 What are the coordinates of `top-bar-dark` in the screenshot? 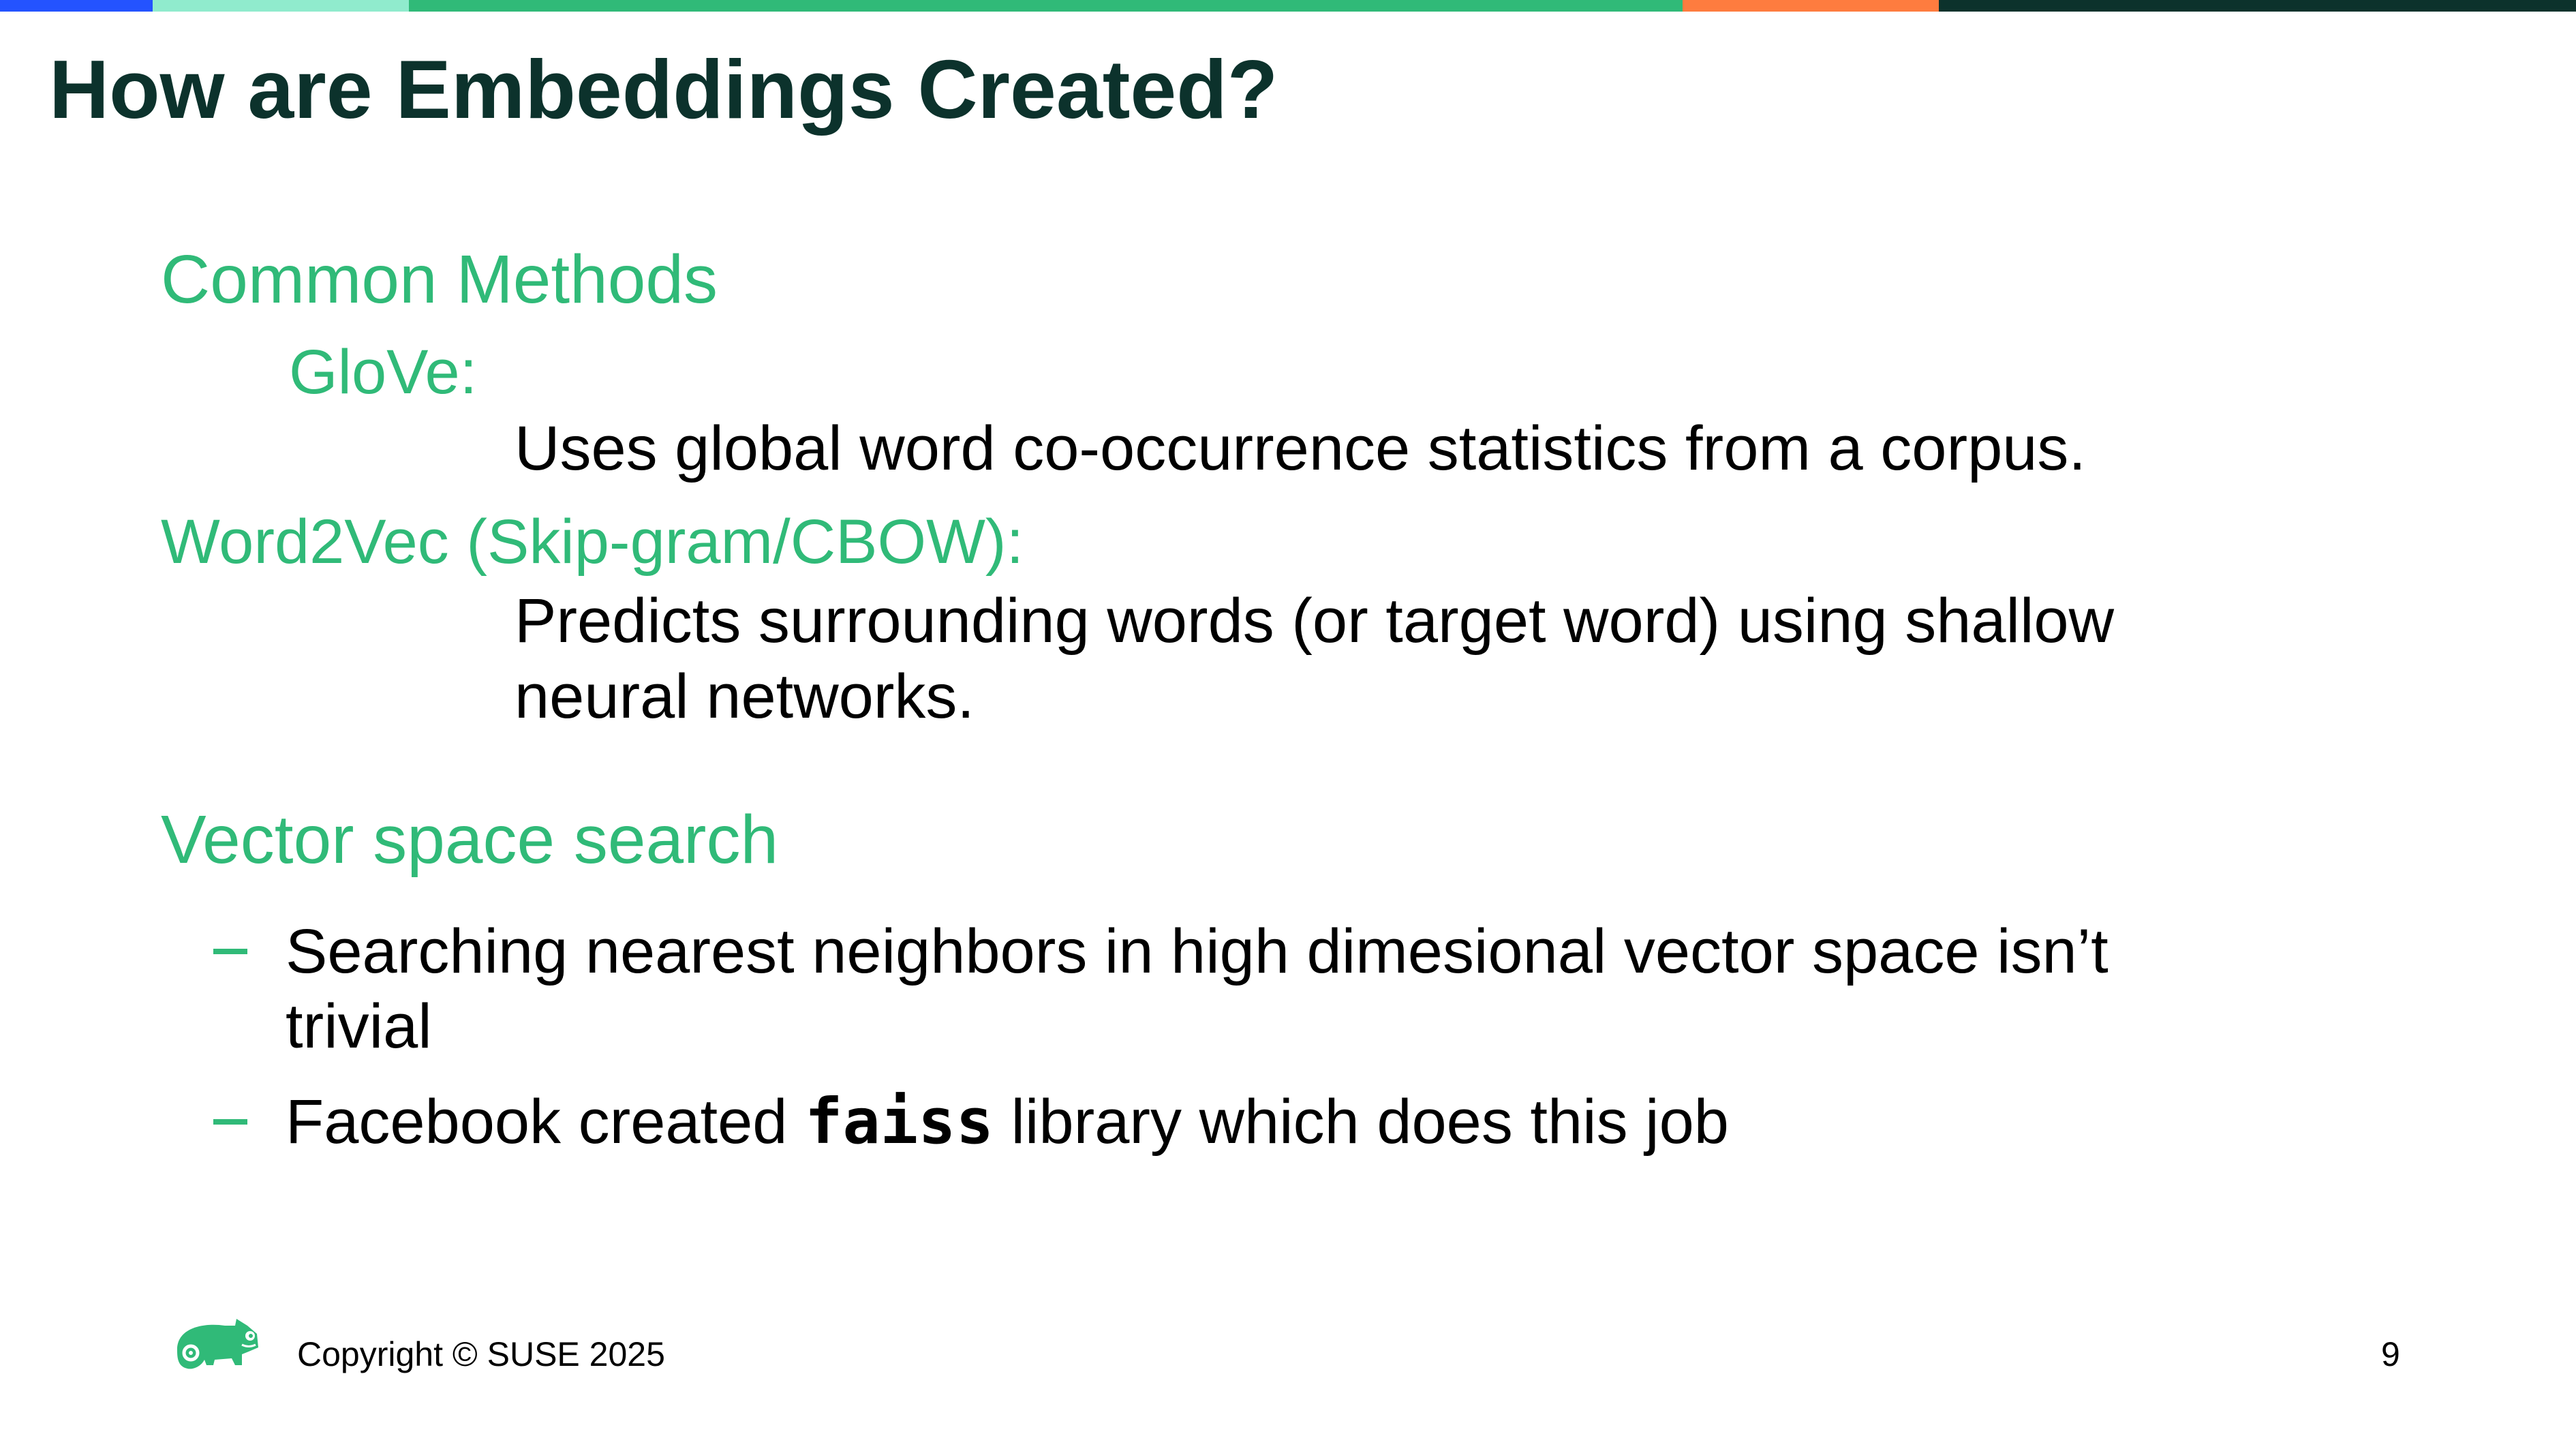 It's located at (2257, 6).